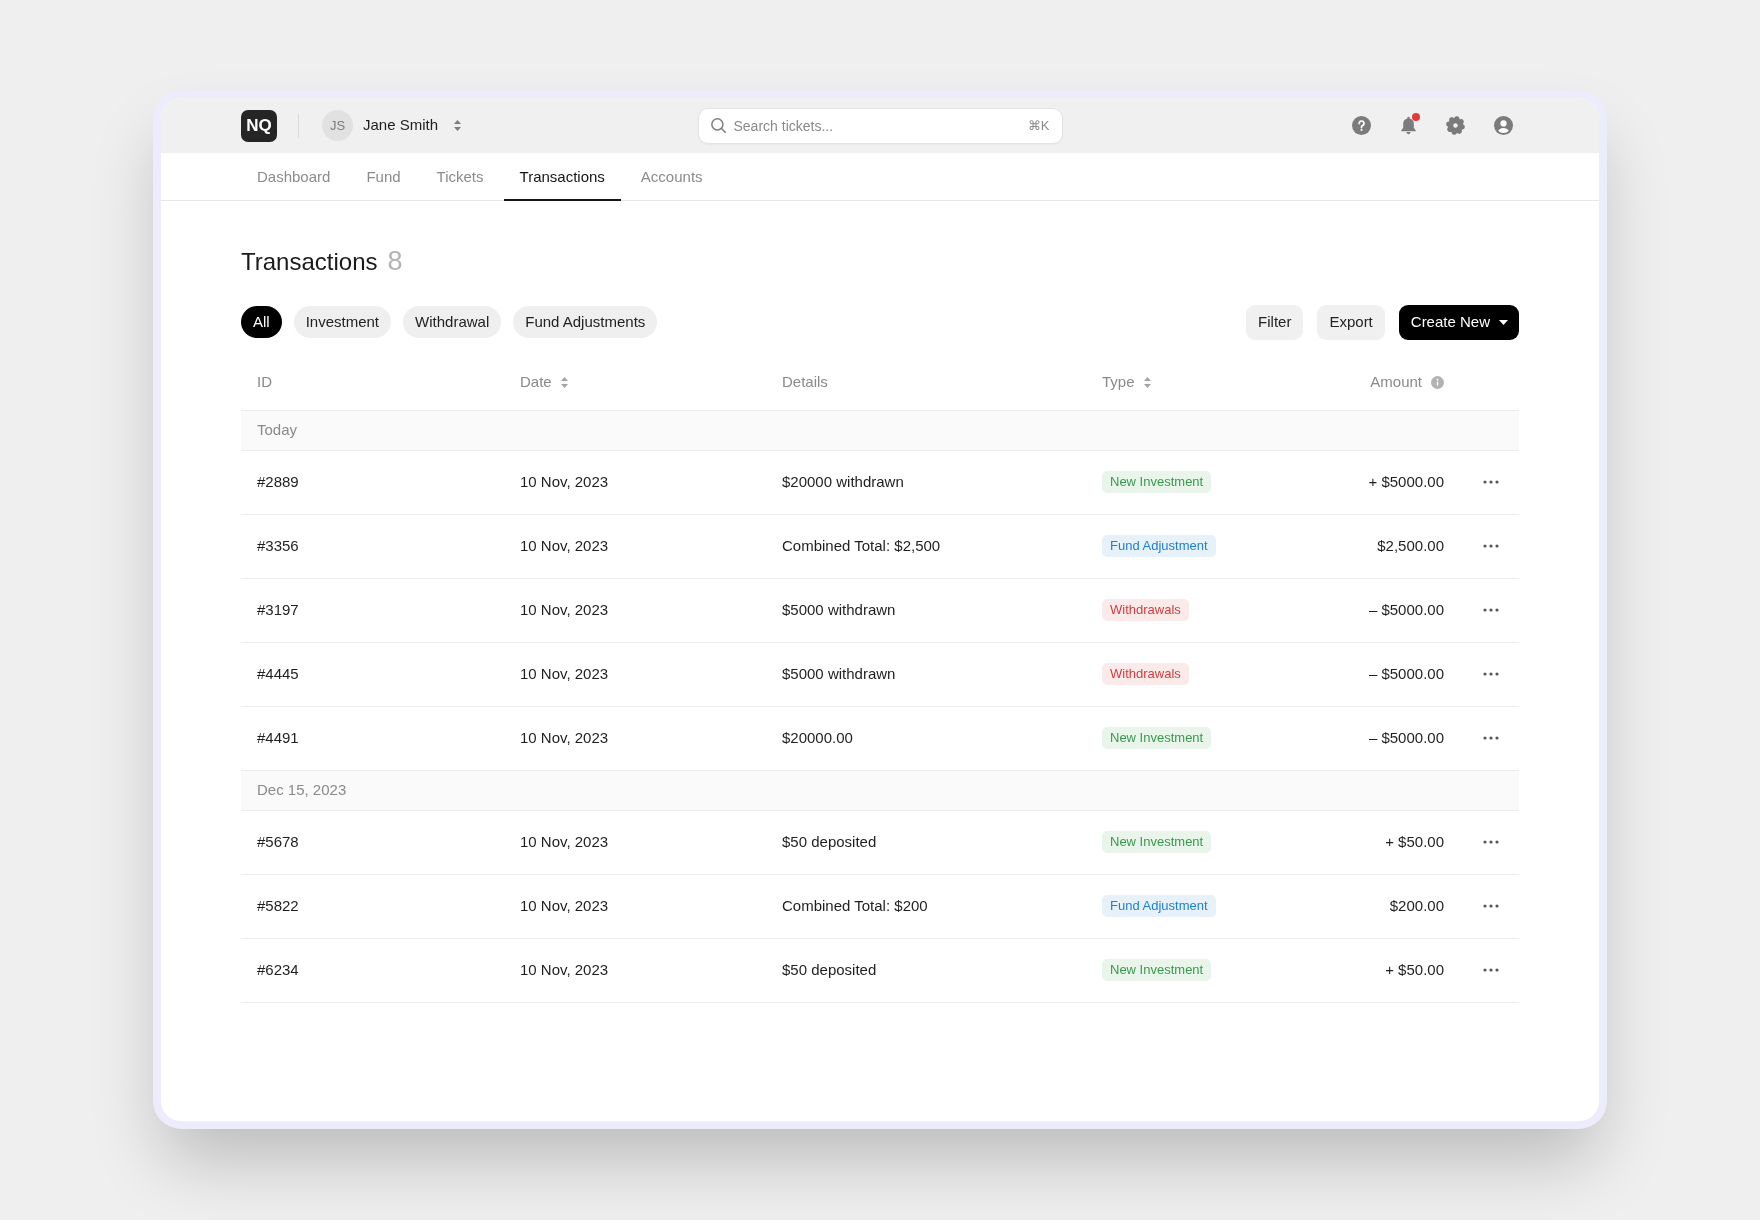 The height and width of the screenshot is (1220, 1760). I want to click on action-button: Filter, so click(1275, 322).